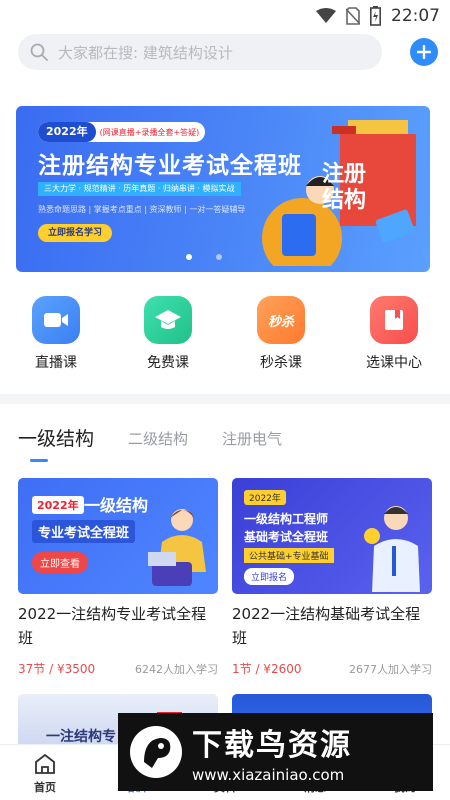 The width and height of the screenshot is (450, 800). I want to click on section-divider, so click(225, 399).